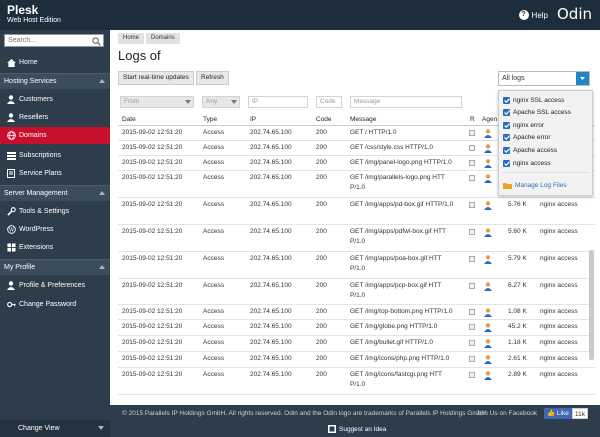  What do you see at coordinates (396, 258) in the screenshot?
I see `cell-message: GET /img/apps/poa-box.gif HTT` at bounding box center [396, 258].